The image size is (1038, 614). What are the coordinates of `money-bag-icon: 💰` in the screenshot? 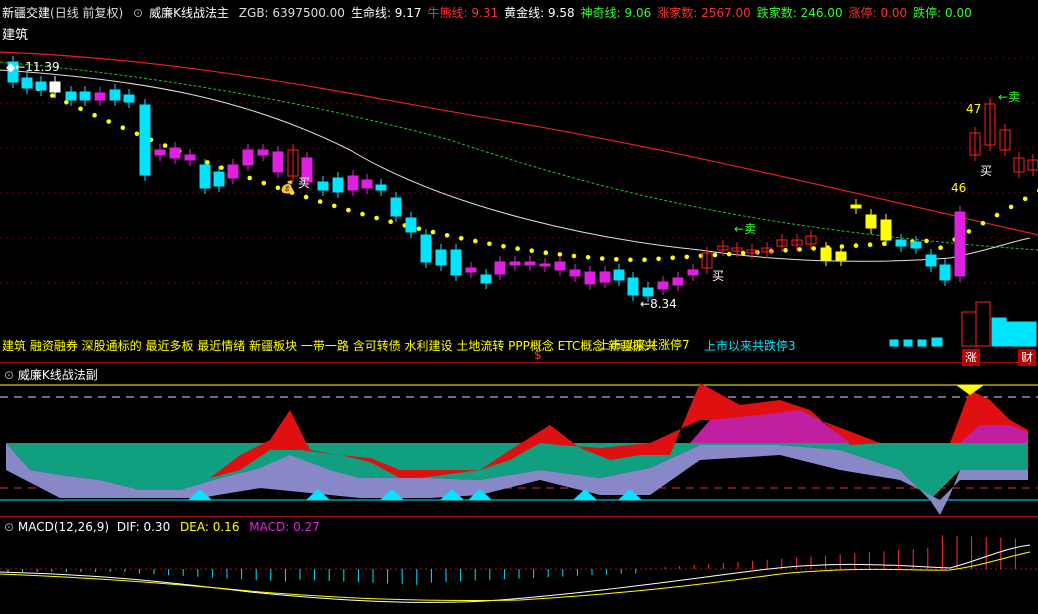 It's located at (287, 187).